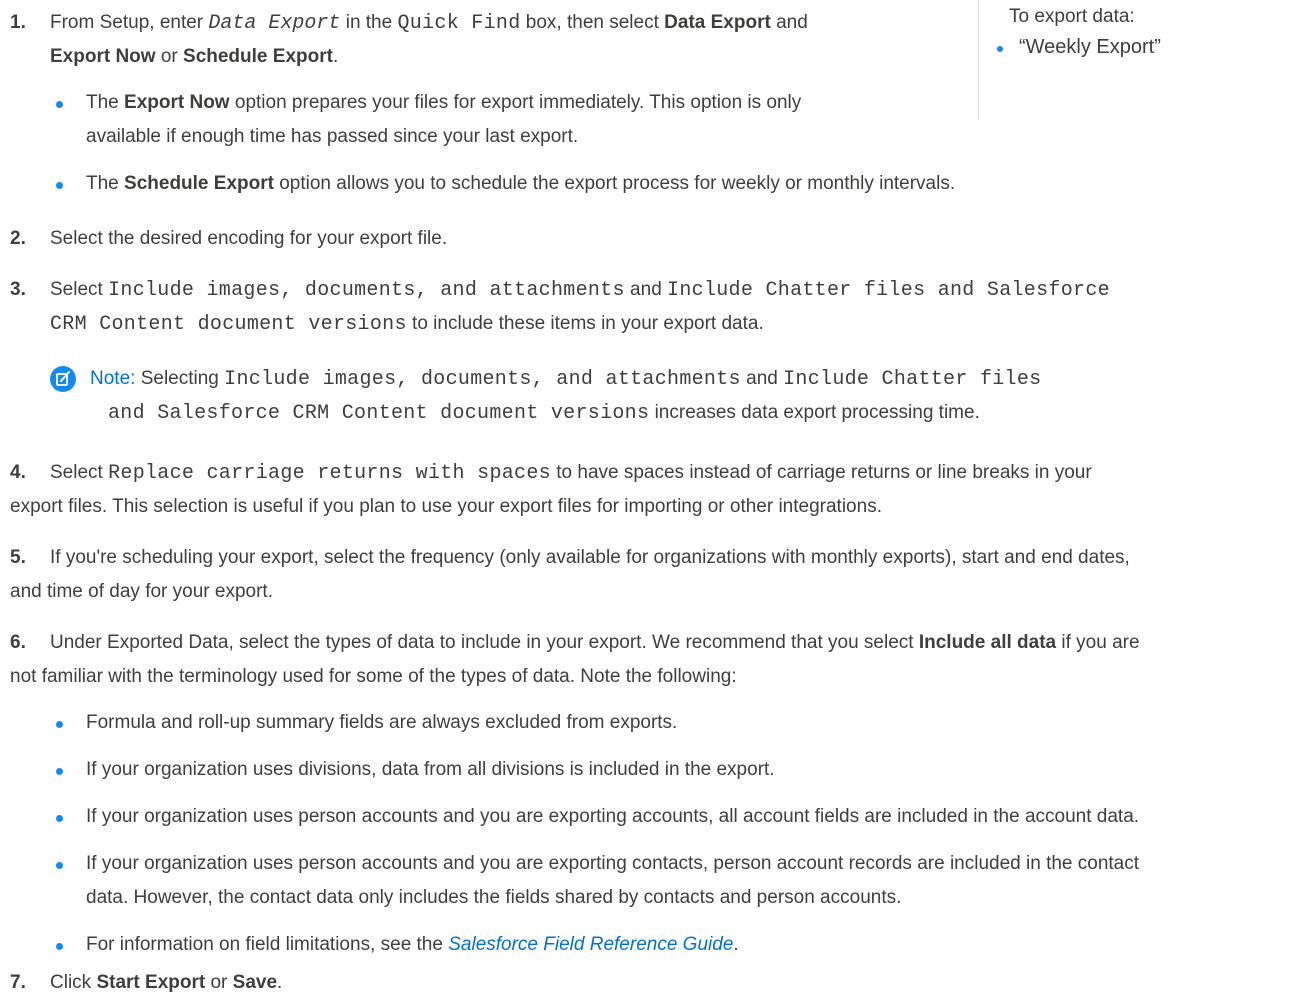 This screenshot has height=994, width=1315. Describe the element at coordinates (18, 982) in the screenshot. I see `step-7-number: 7.` at that location.